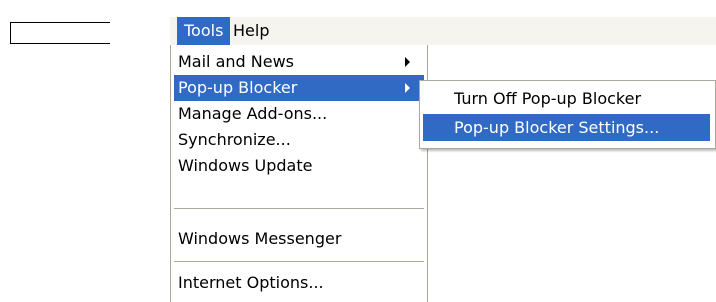 The image size is (716, 302). I want to click on submenu-item-turn-off-popup-blocker: Turn Off Pop-up Blocker, so click(566, 98).